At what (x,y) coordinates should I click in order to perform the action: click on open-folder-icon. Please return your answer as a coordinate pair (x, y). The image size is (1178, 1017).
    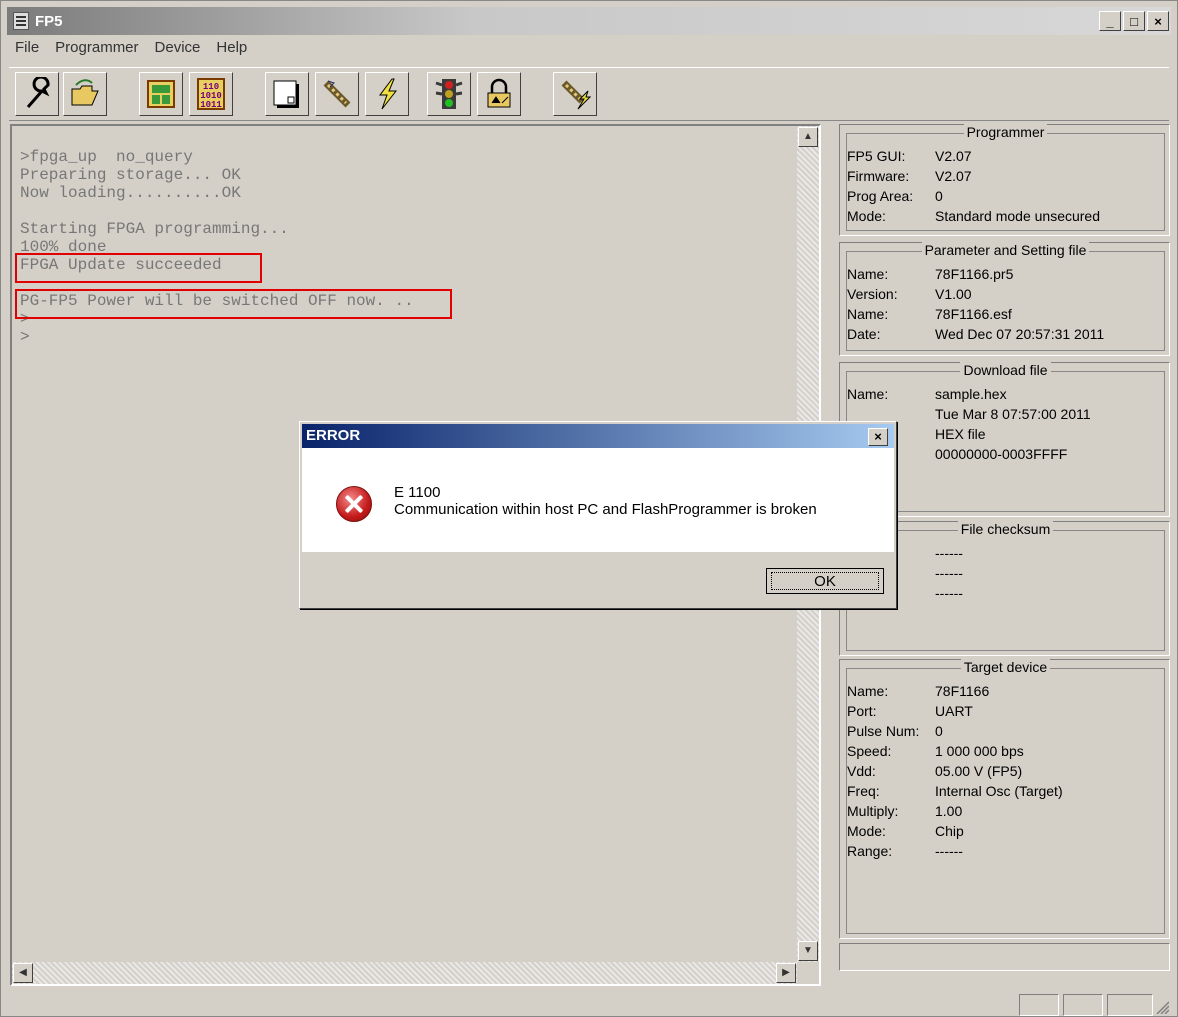
    Looking at the image, I should click on (85, 92).